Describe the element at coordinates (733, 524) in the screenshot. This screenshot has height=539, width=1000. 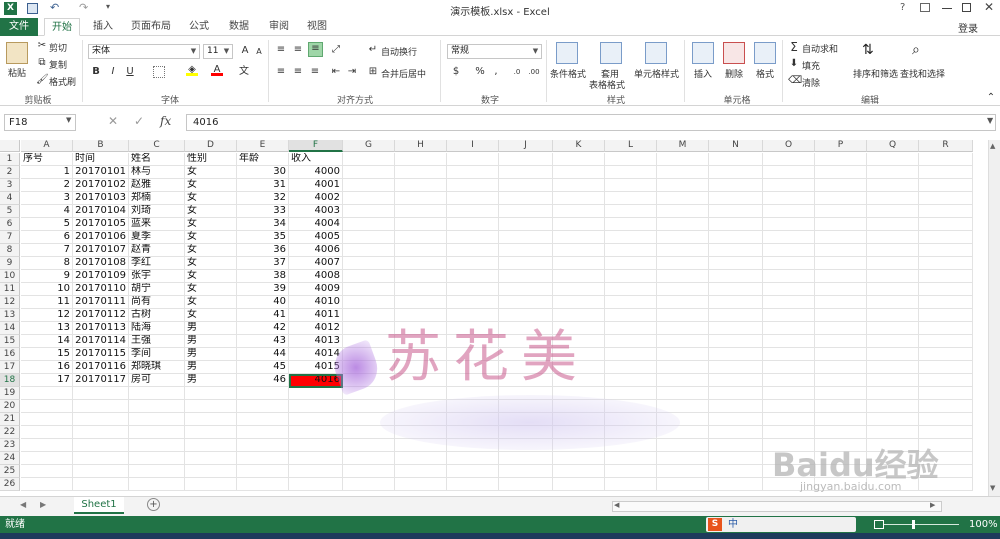
I see `ime-language: 中` at that location.